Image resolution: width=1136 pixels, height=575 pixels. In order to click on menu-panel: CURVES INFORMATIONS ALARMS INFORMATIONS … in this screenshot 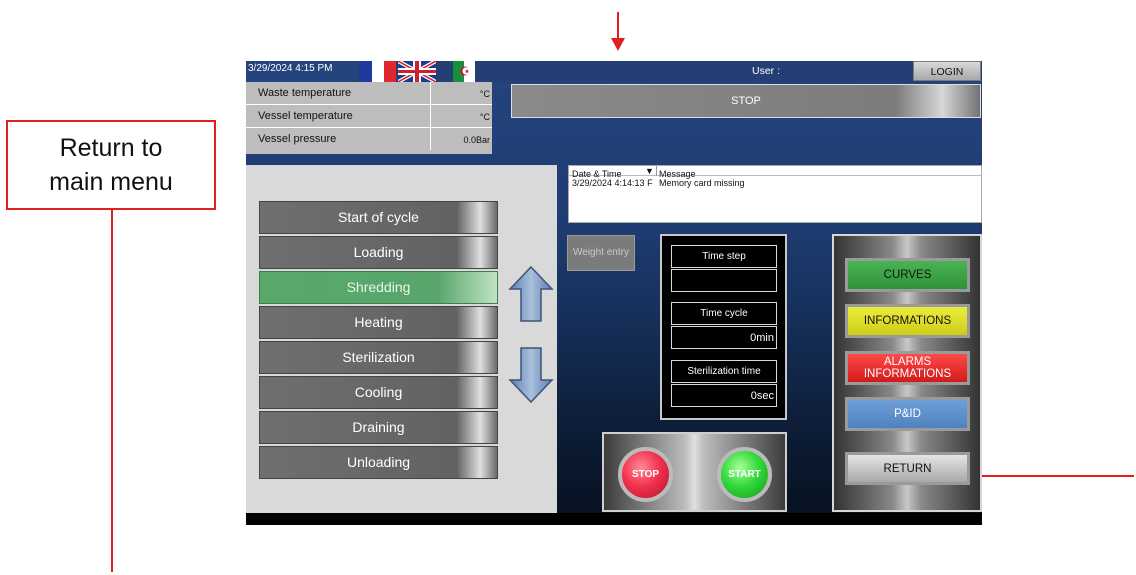, I will do `click(907, 373)`.